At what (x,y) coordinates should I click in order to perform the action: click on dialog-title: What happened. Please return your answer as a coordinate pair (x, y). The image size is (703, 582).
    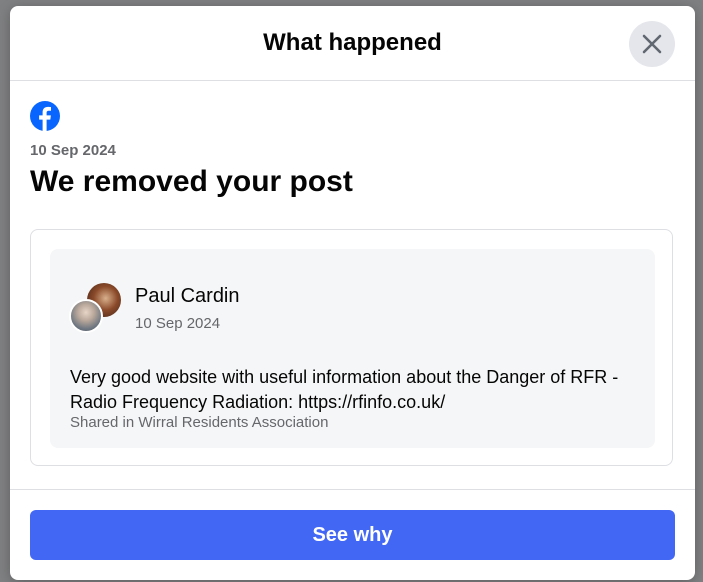
    Looking at the image, I should click on (352, 42).